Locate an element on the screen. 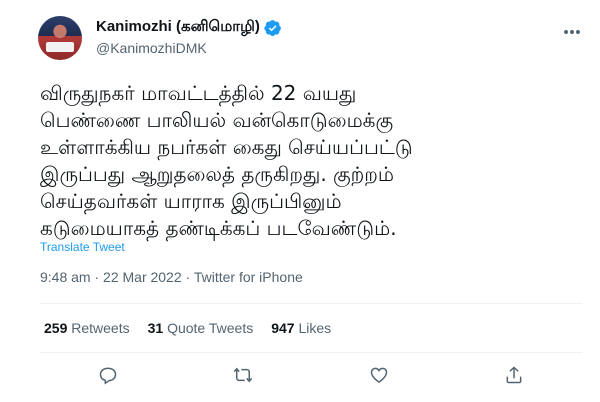 Image resolution: width=600 pixels, height=402 pixels. likes-label: Likes is located at coordinates (315, 328).